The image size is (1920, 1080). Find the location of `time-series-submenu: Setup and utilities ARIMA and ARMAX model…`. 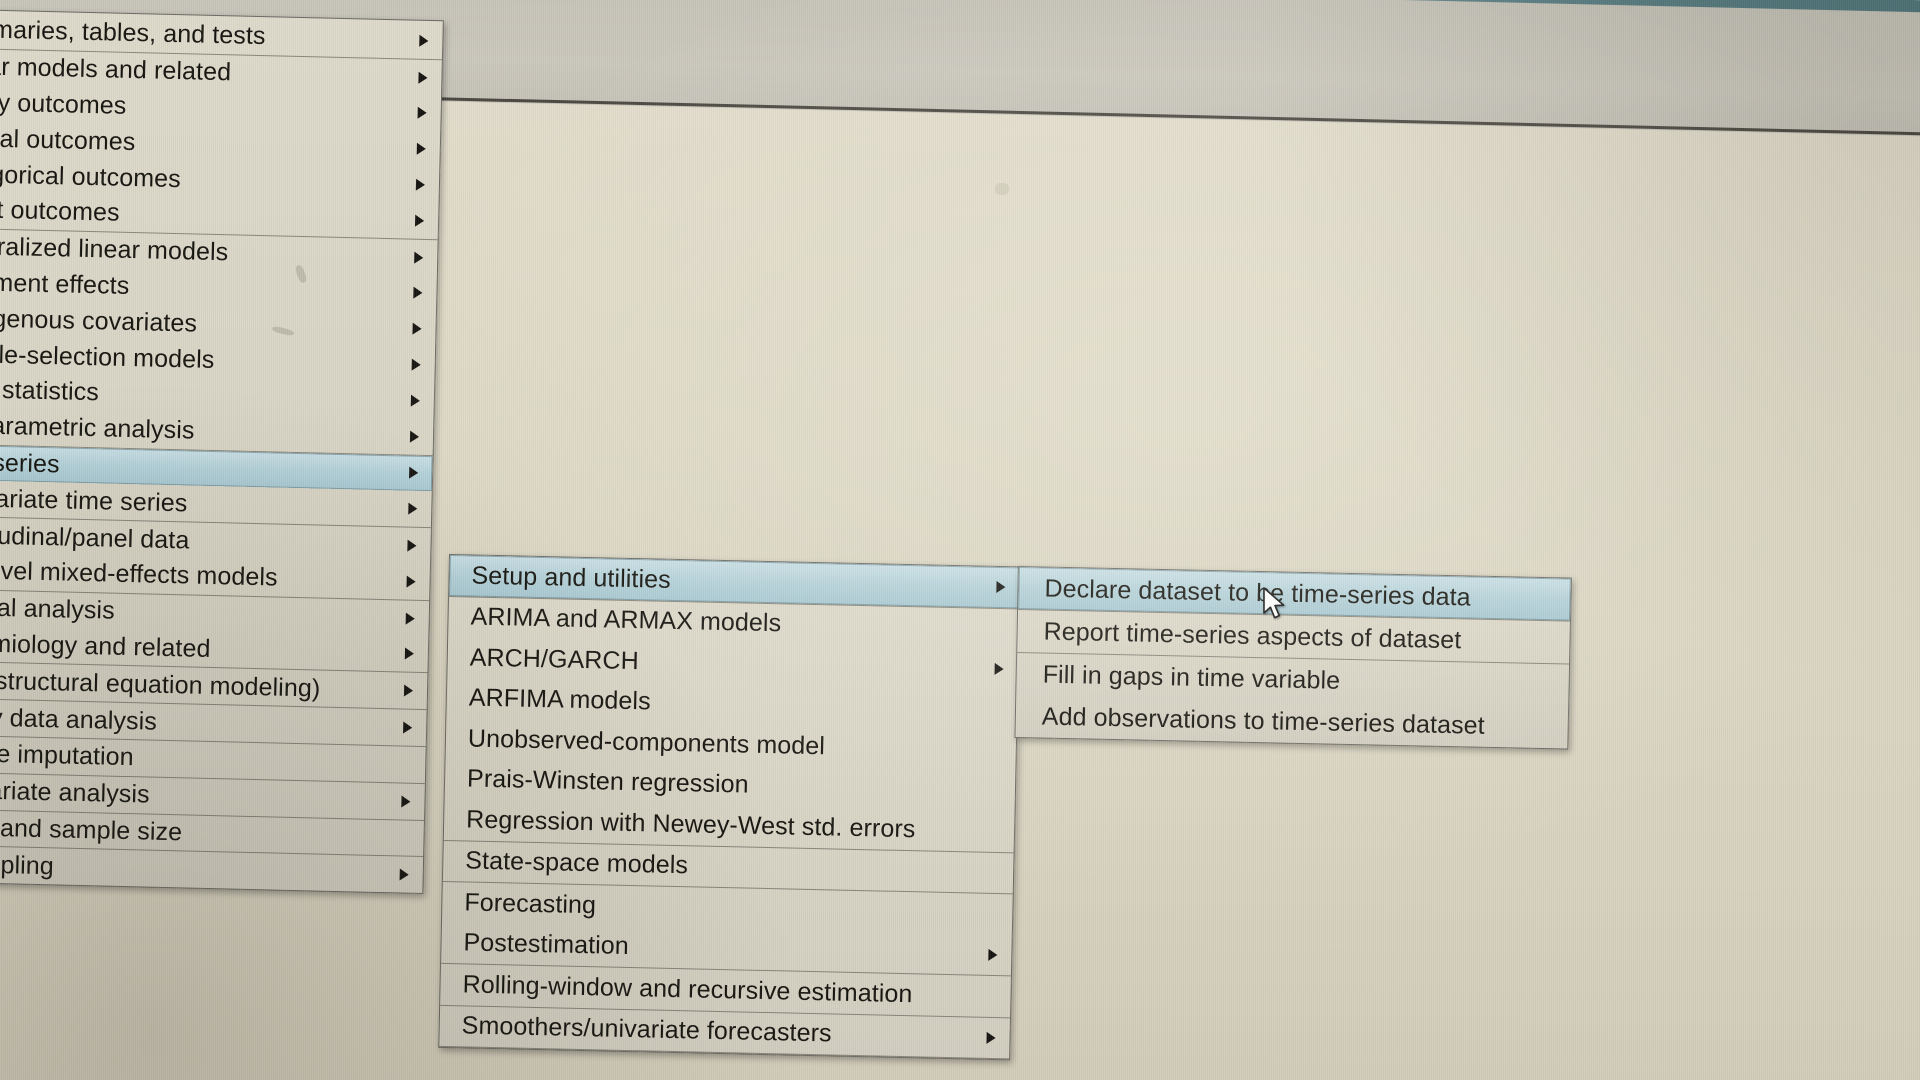

time-series-submenu: Setup and utilities ARIMA and ARMAX model… is located at coordinates (729, 807).